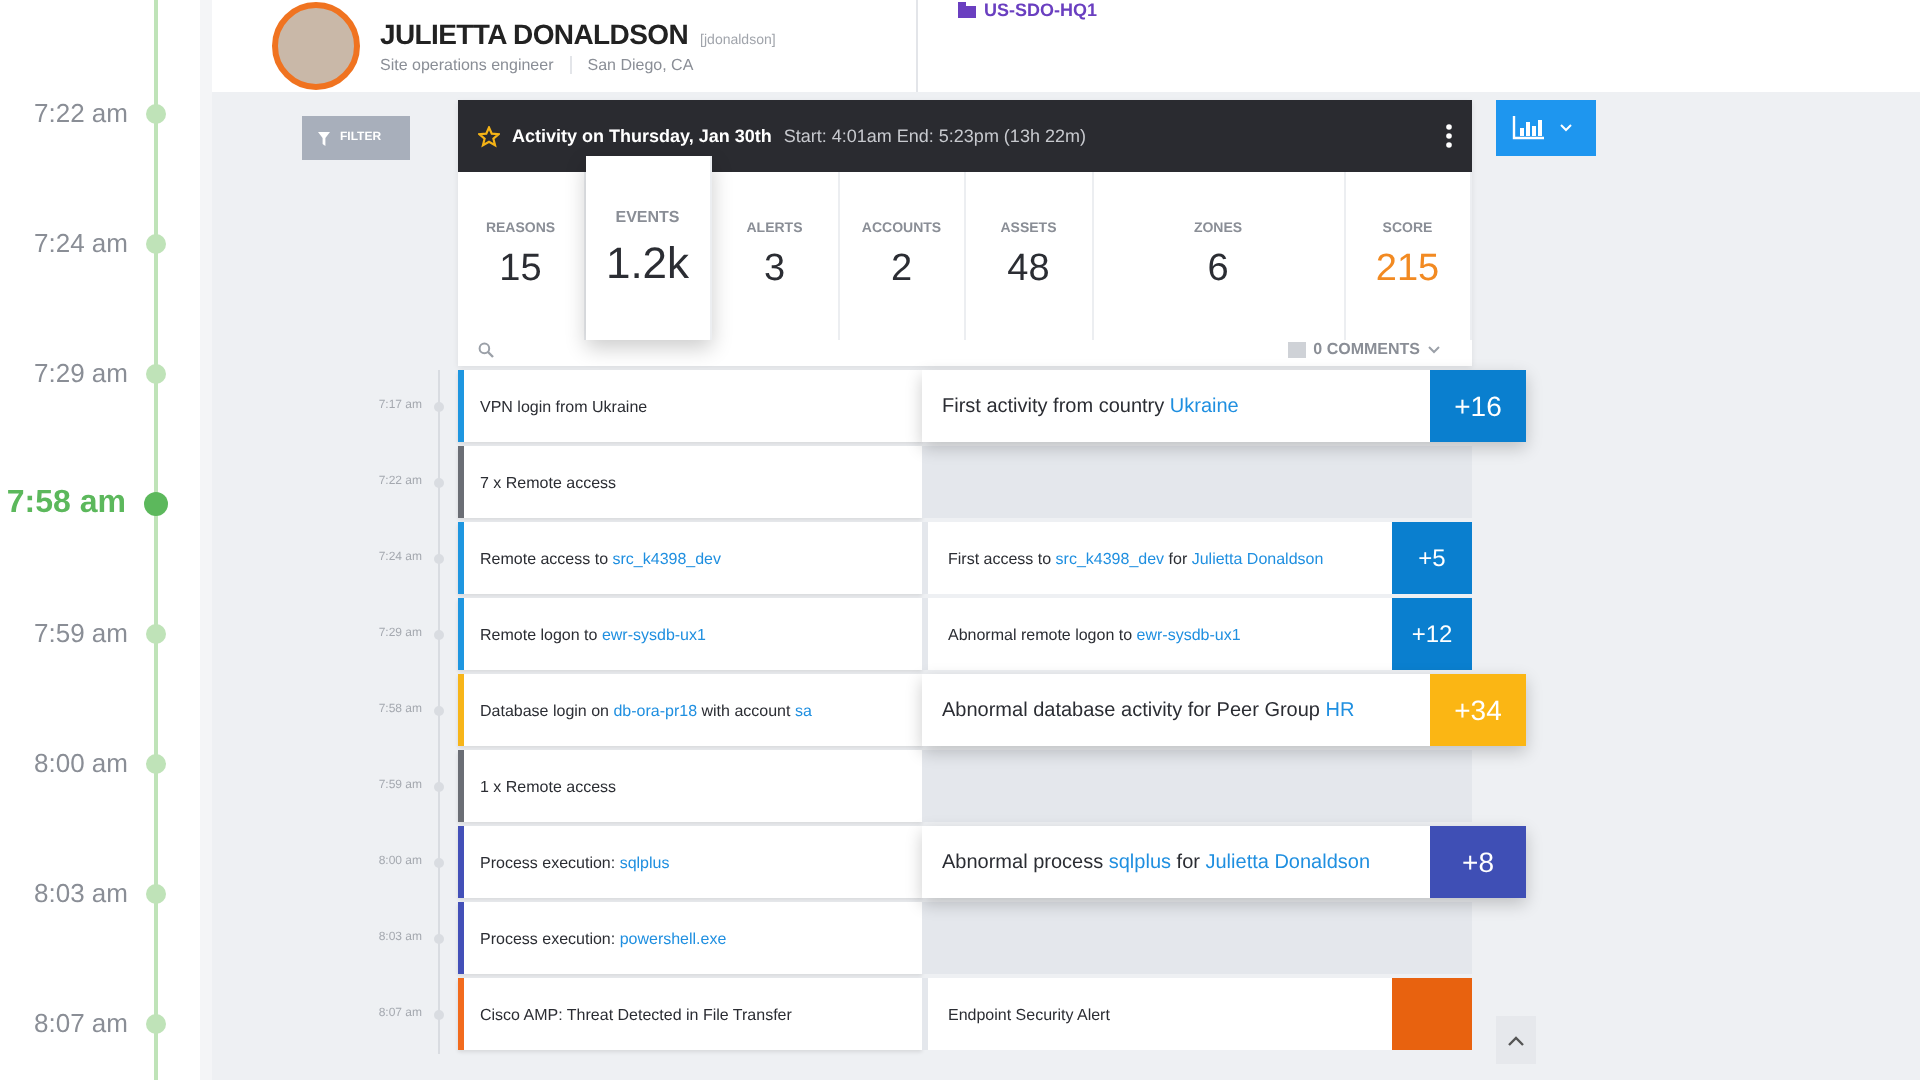  I want to click on caret-icon, so click(1566, 128).